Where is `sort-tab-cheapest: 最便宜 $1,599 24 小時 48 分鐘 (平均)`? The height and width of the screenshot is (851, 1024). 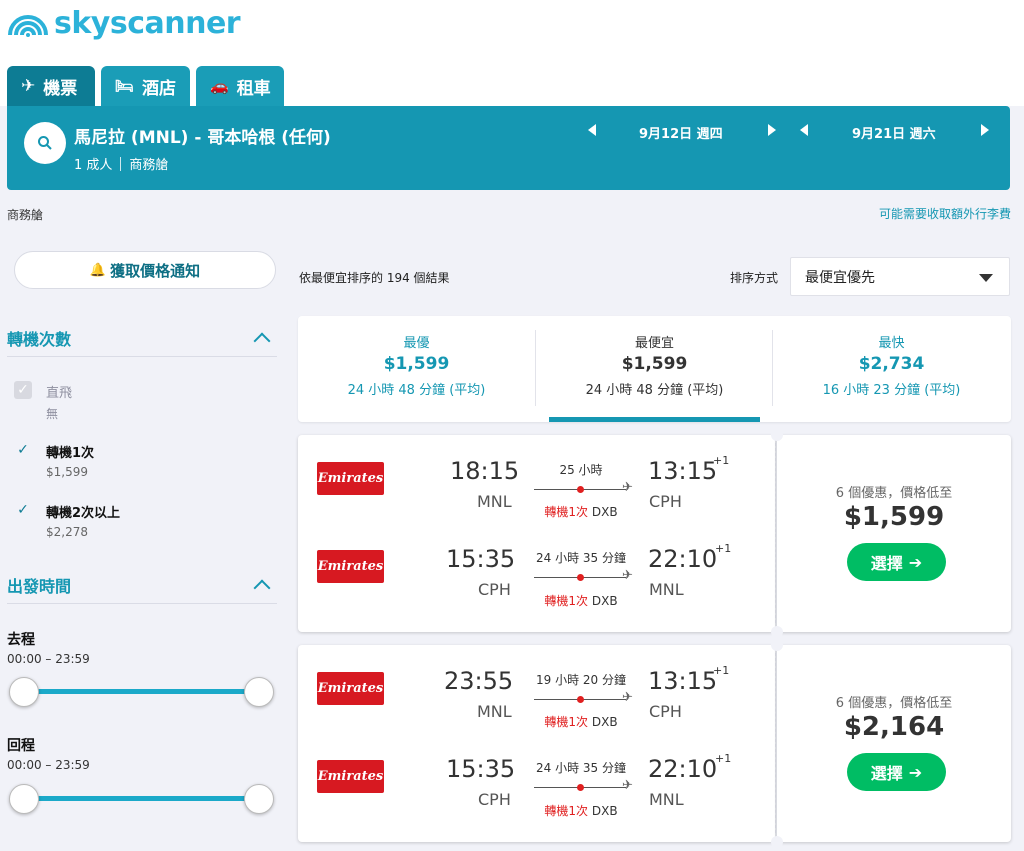 sort-tab-cheapest: 最便宜 $1,599 24 小時 48 分鐘 (平均) is located at coordinates (654, 369).